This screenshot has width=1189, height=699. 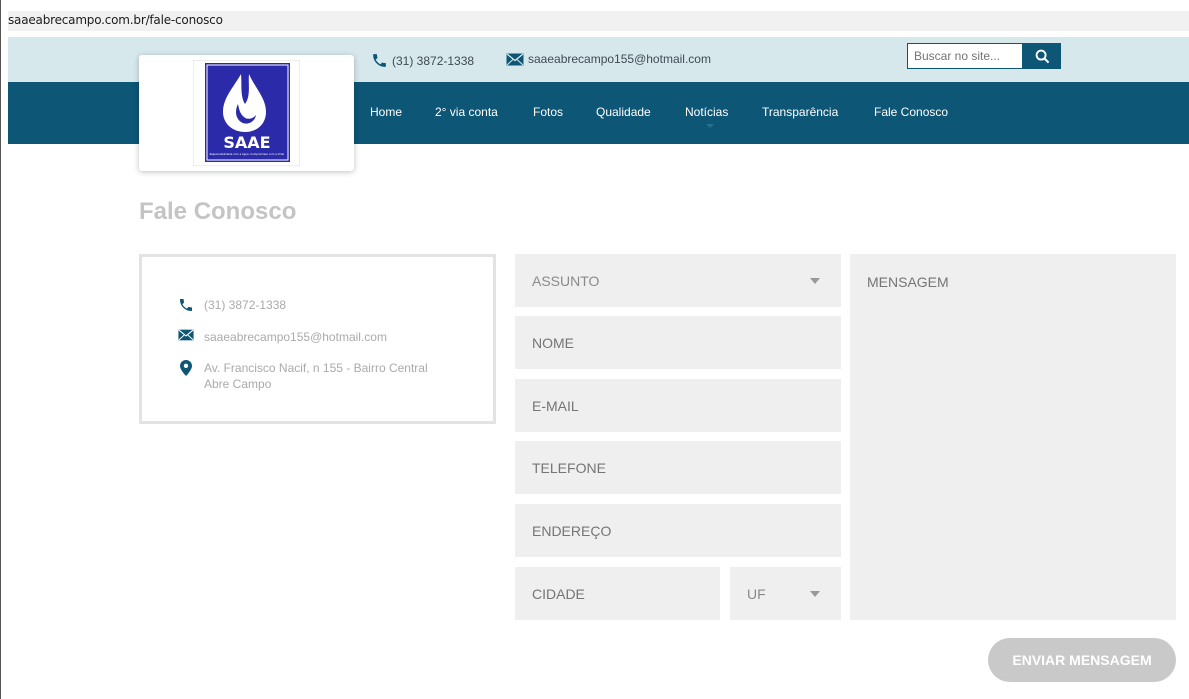 What do you see at coordinates (386, 112) in the screenshot?
I see `nav-home: Home` at bounding box center [386, 112].